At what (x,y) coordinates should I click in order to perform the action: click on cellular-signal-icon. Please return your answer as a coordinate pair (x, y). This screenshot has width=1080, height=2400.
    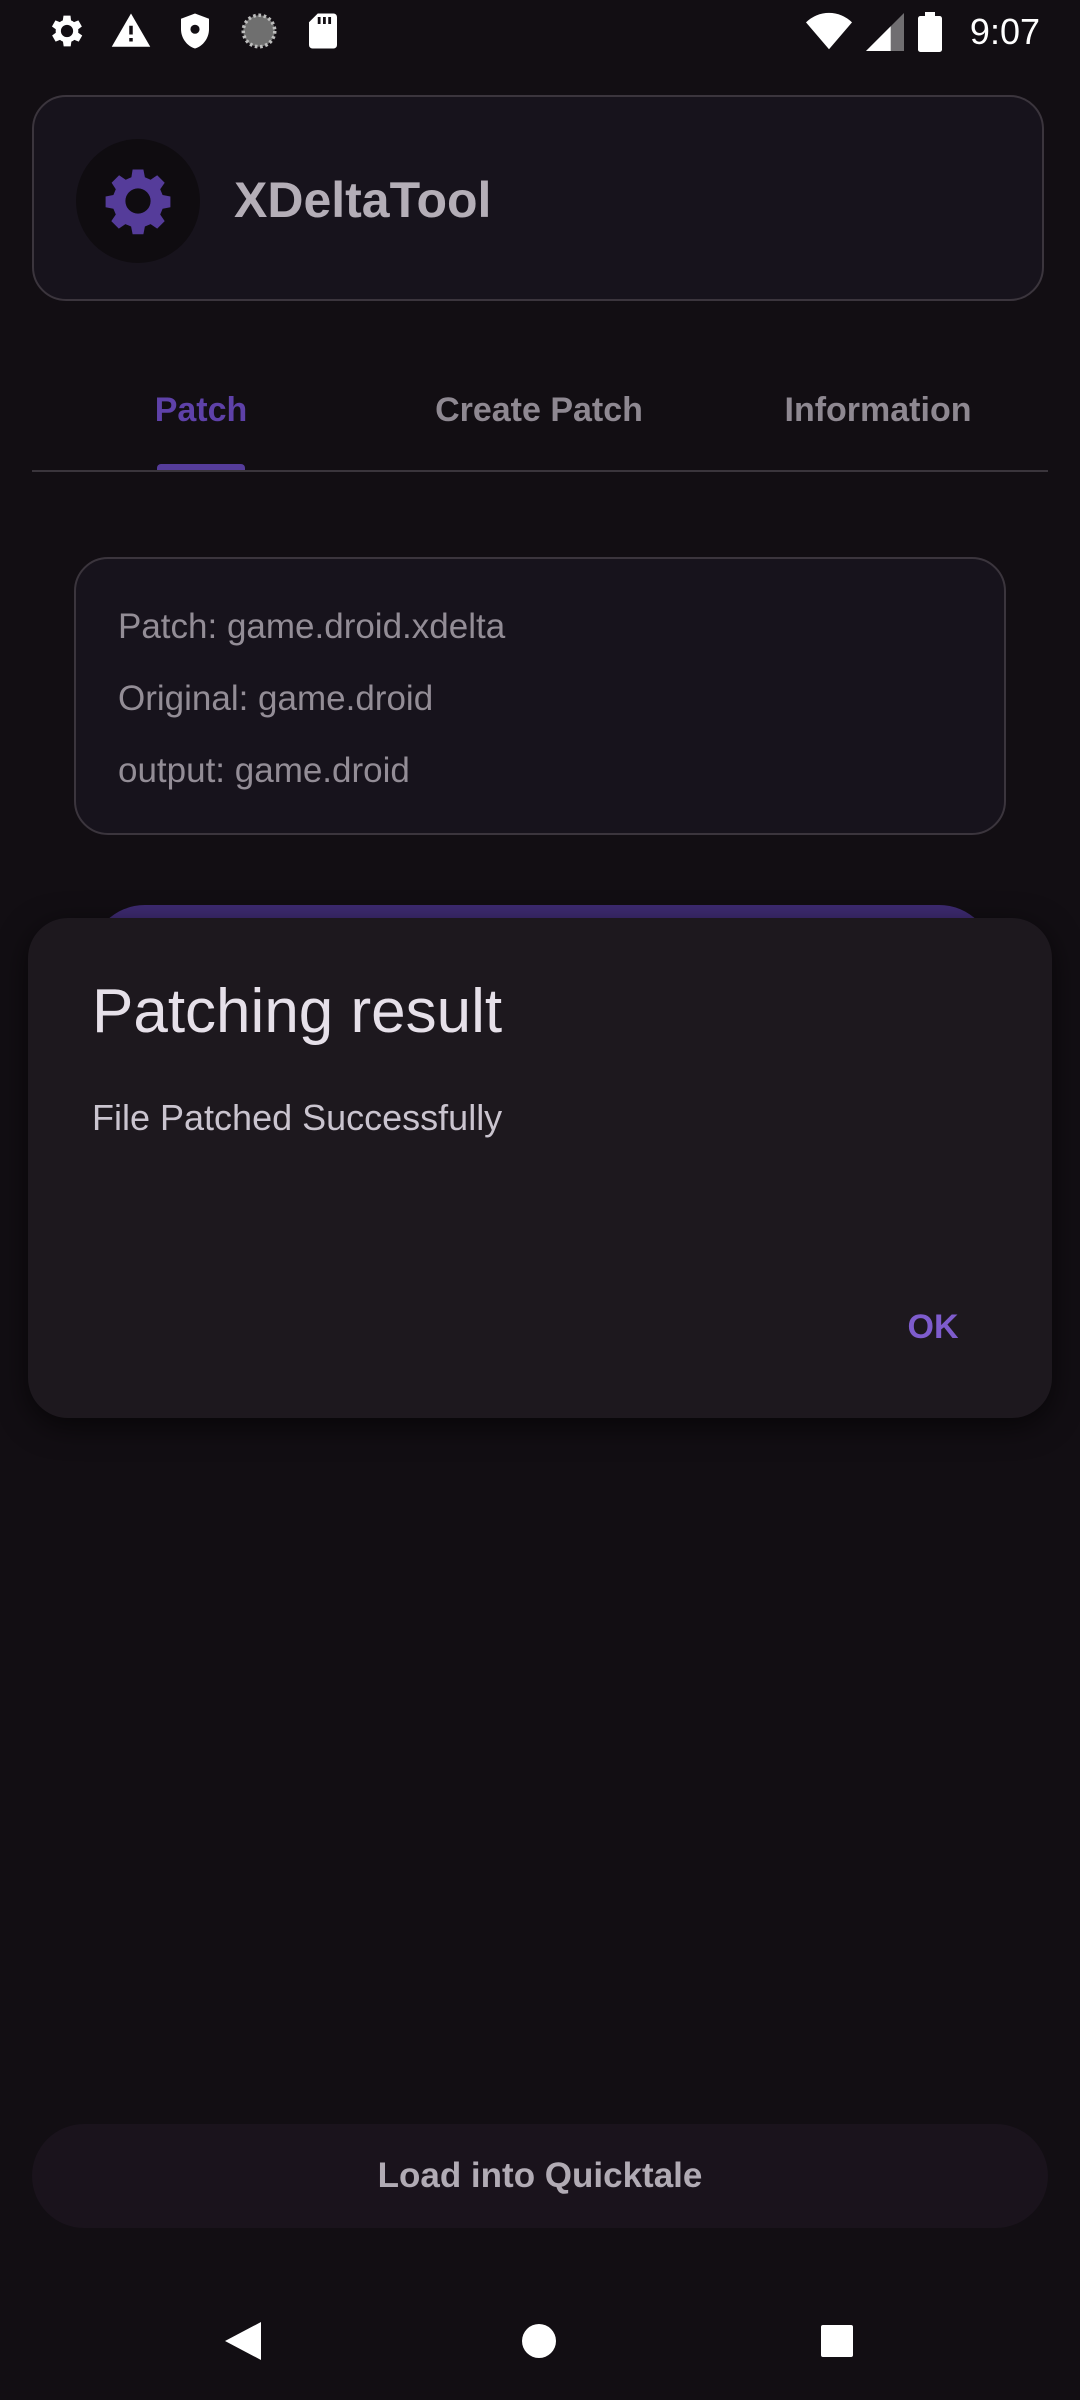
    Looking at the image, I should click on (884, 32).